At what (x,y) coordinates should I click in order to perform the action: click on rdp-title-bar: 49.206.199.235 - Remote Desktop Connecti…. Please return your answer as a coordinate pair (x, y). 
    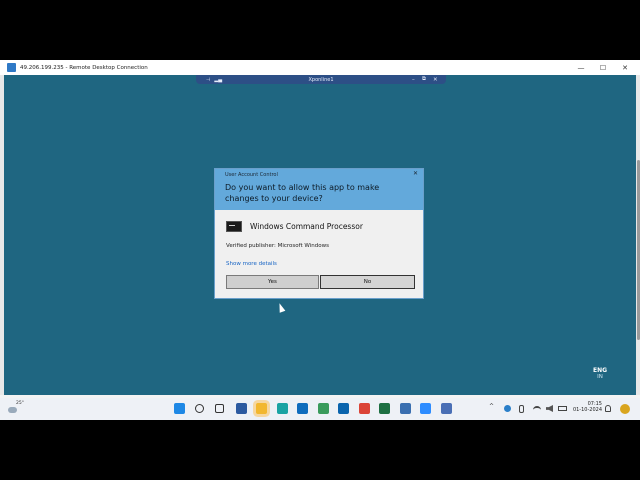
    Looking at the image, I should click on (320, 67).